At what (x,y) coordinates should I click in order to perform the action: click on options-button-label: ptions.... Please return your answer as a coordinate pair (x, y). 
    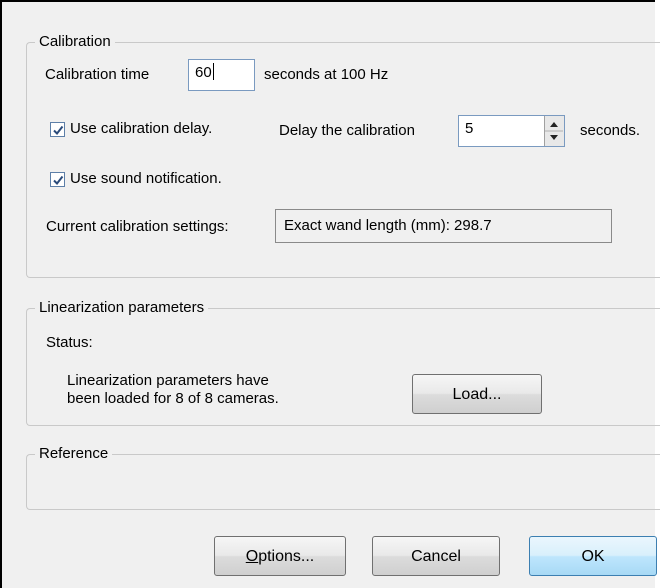
    Looking at the image, I should click on (286, 556).